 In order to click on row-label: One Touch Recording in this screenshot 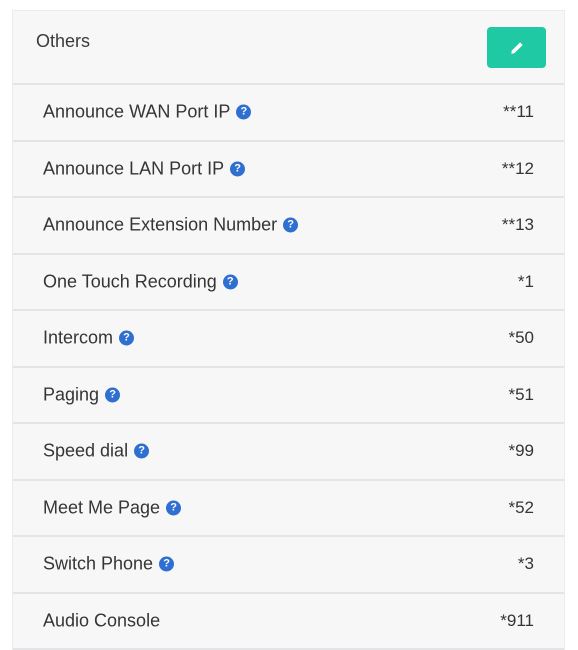, I will do `click(130, 281)`.